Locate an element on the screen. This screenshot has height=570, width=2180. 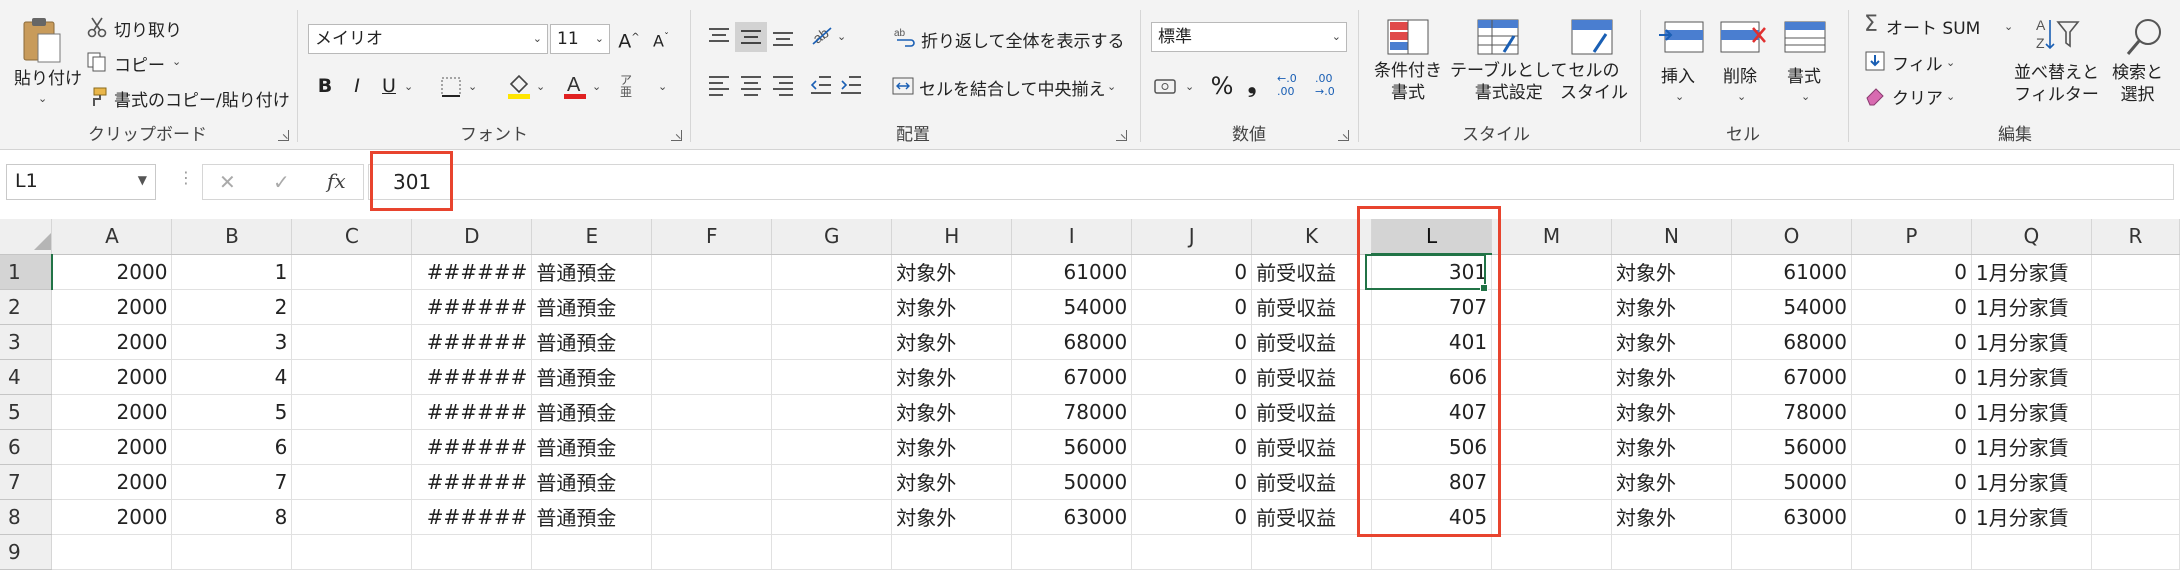
cell-n1: 対象外 is located at coordinates (1671, 272).